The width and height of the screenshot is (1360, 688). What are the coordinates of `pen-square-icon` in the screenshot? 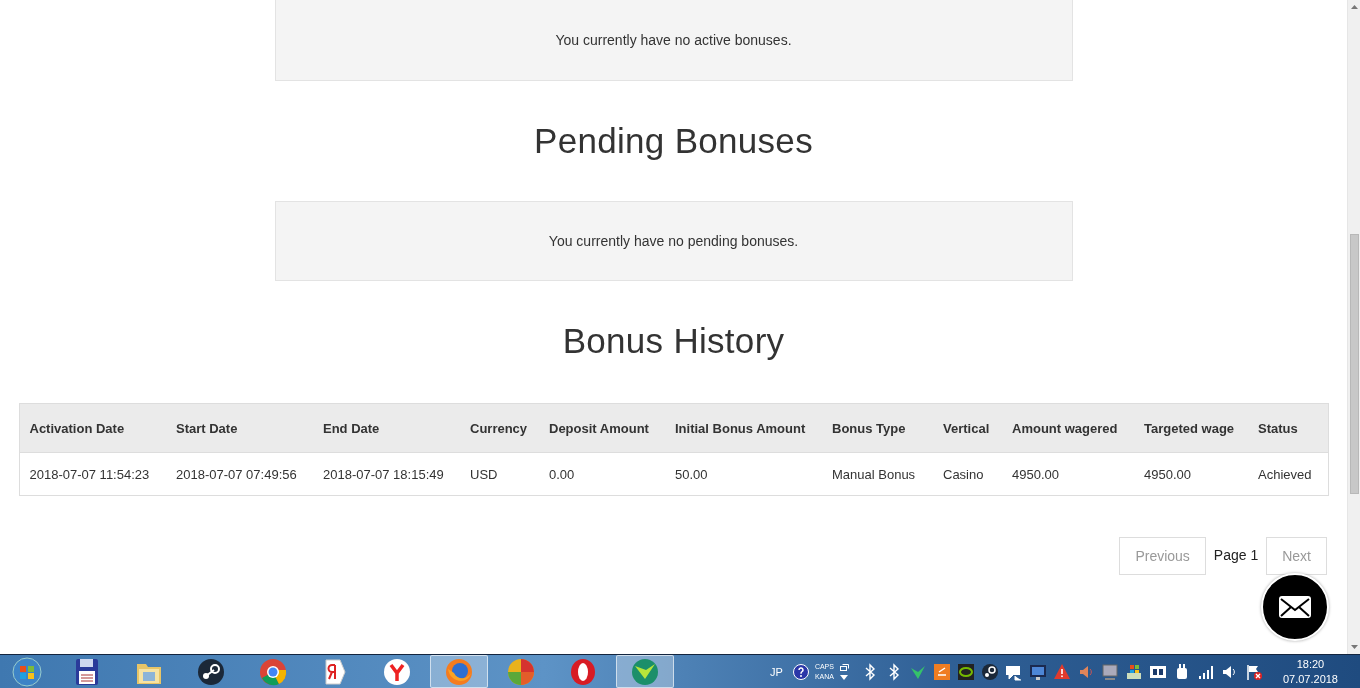 It's located at (941, 671).